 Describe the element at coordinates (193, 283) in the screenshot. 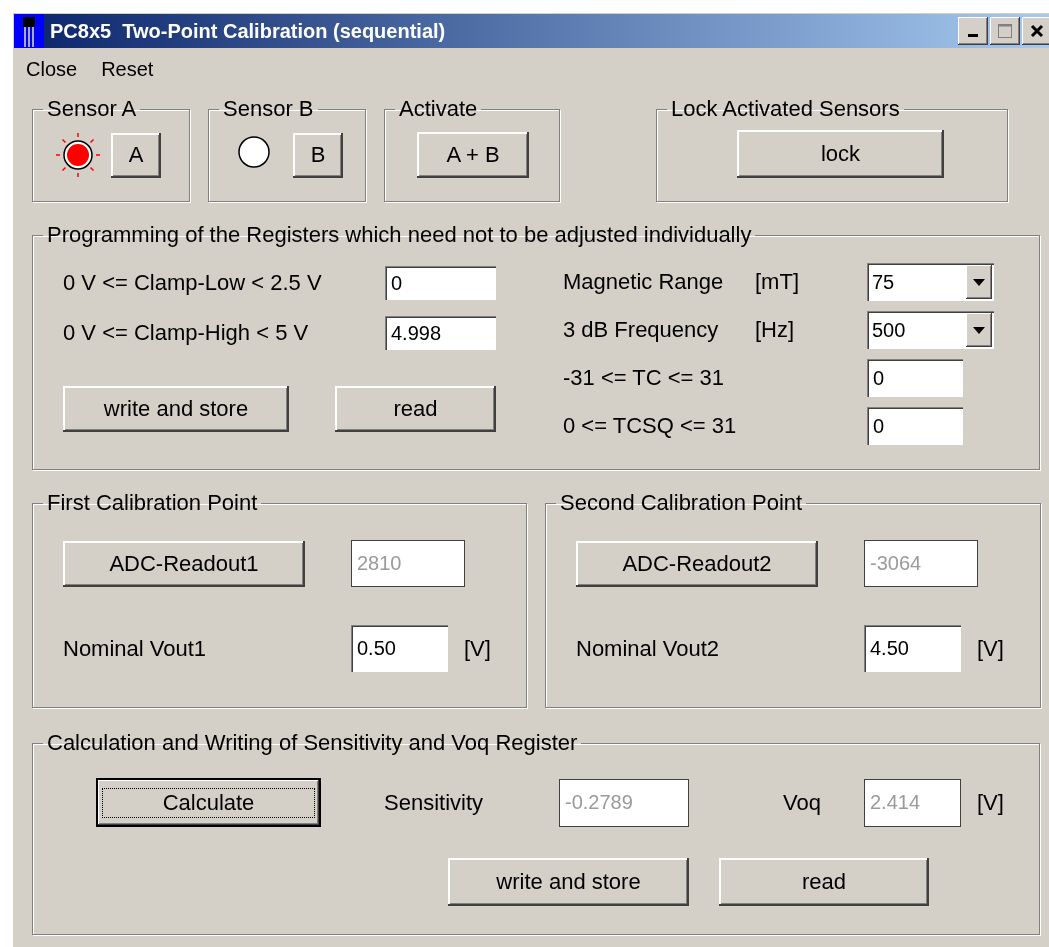

I see `field-label: 0 V <= Clamp-Low < 2.5 V` at that location.